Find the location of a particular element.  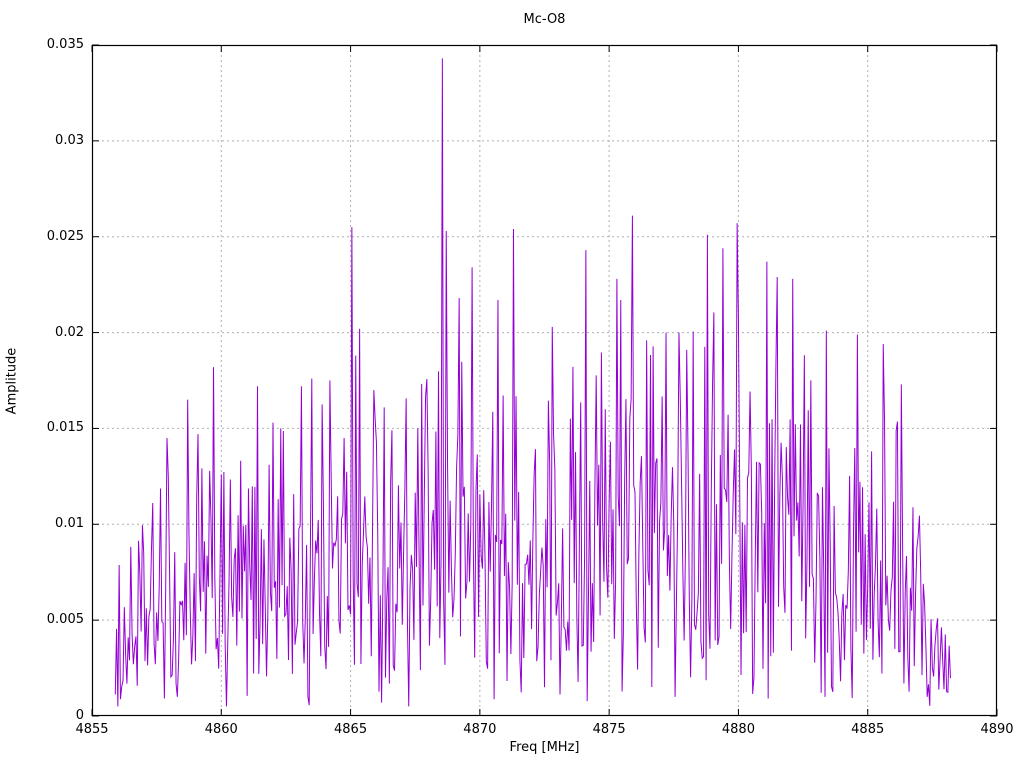

y-tick-label: 0.02 is located at coordinates (69, 332).